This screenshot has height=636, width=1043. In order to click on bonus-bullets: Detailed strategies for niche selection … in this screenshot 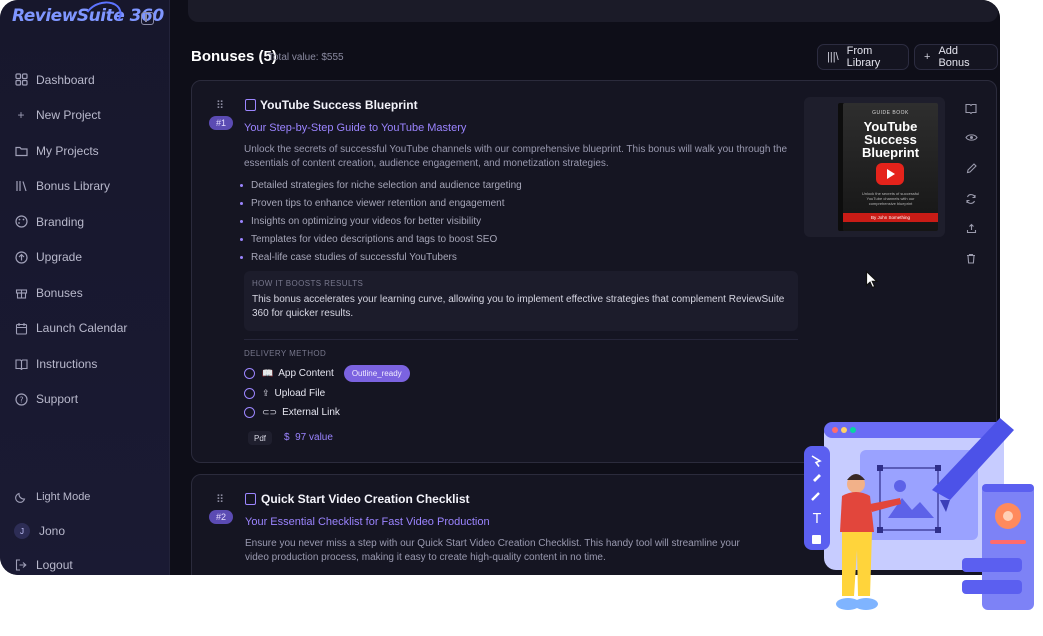, I will do `click(381, 221)`.